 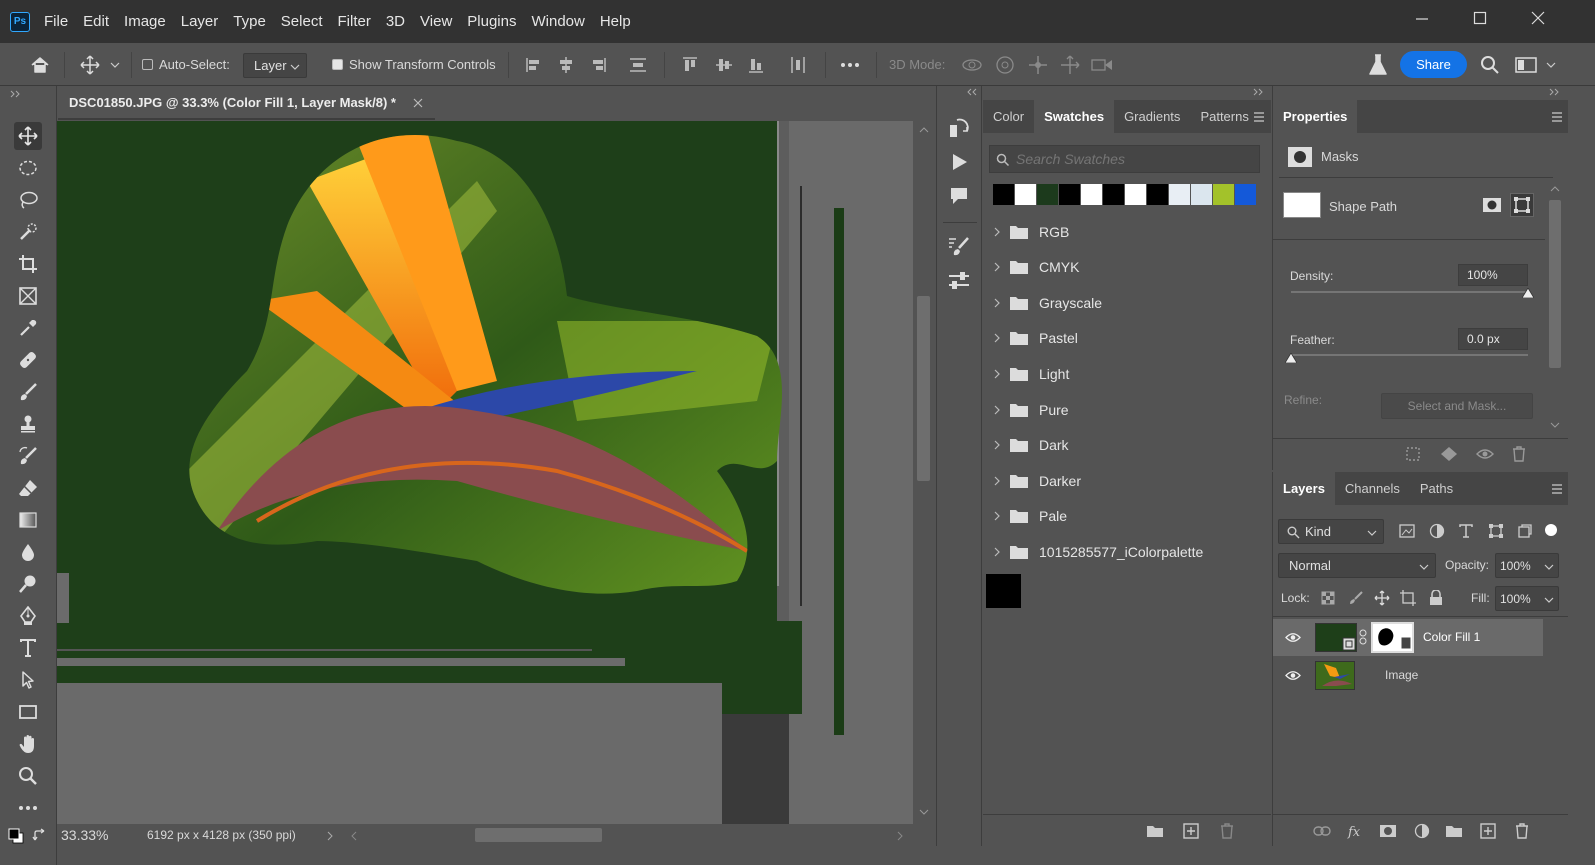 What do you see at coordinates (1551, 530) in the screenshot?
I see `filter-toggle-button` at bounding box center [1551, 530].